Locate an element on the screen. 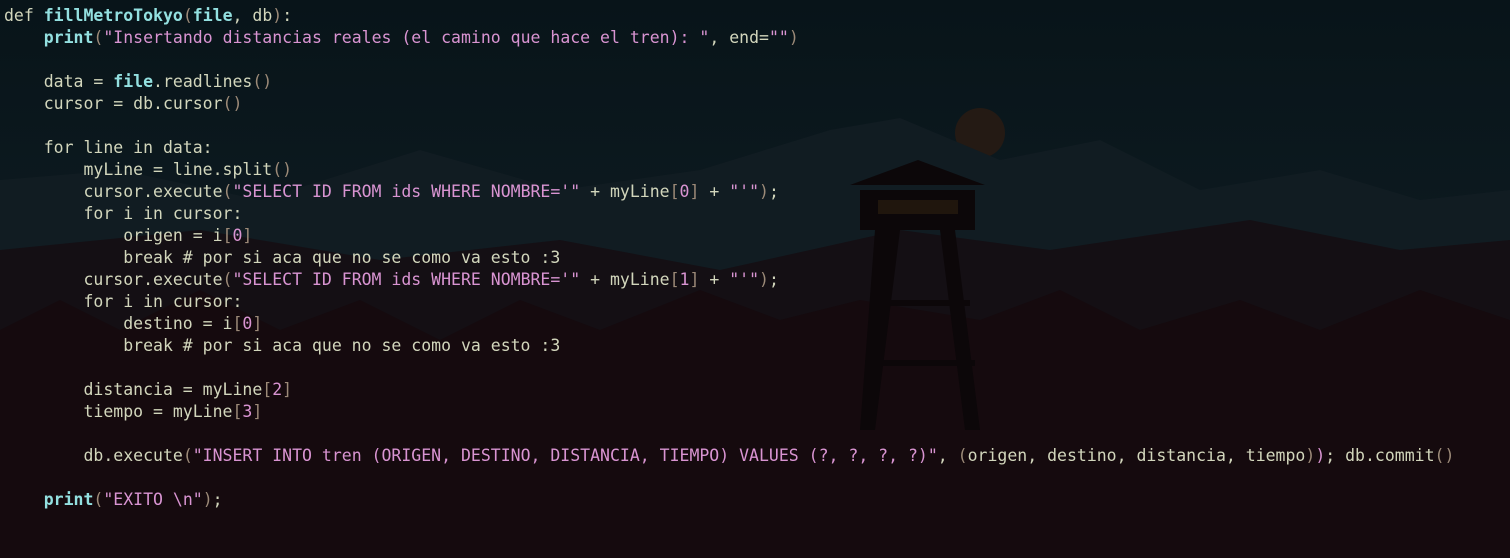 The height and width of the screenshot is (558, 1510). string-token: "EXITO \n" is located at coordinates (153, 499).